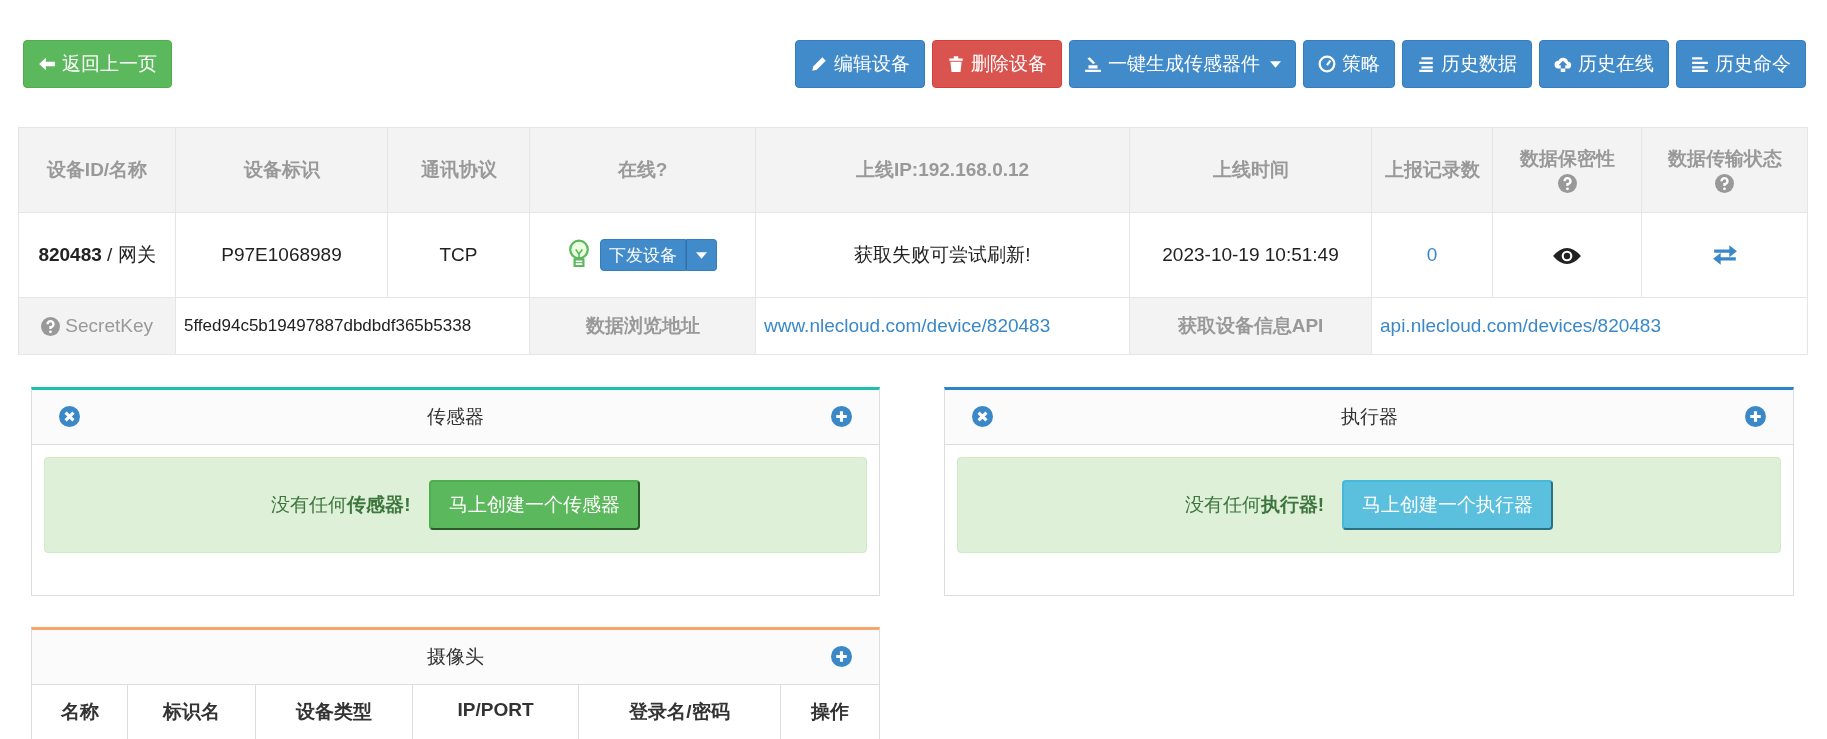 This screenshot has width=1827, height=739. I want to click on secretkey-label: SecretKey, so click(109, 325).